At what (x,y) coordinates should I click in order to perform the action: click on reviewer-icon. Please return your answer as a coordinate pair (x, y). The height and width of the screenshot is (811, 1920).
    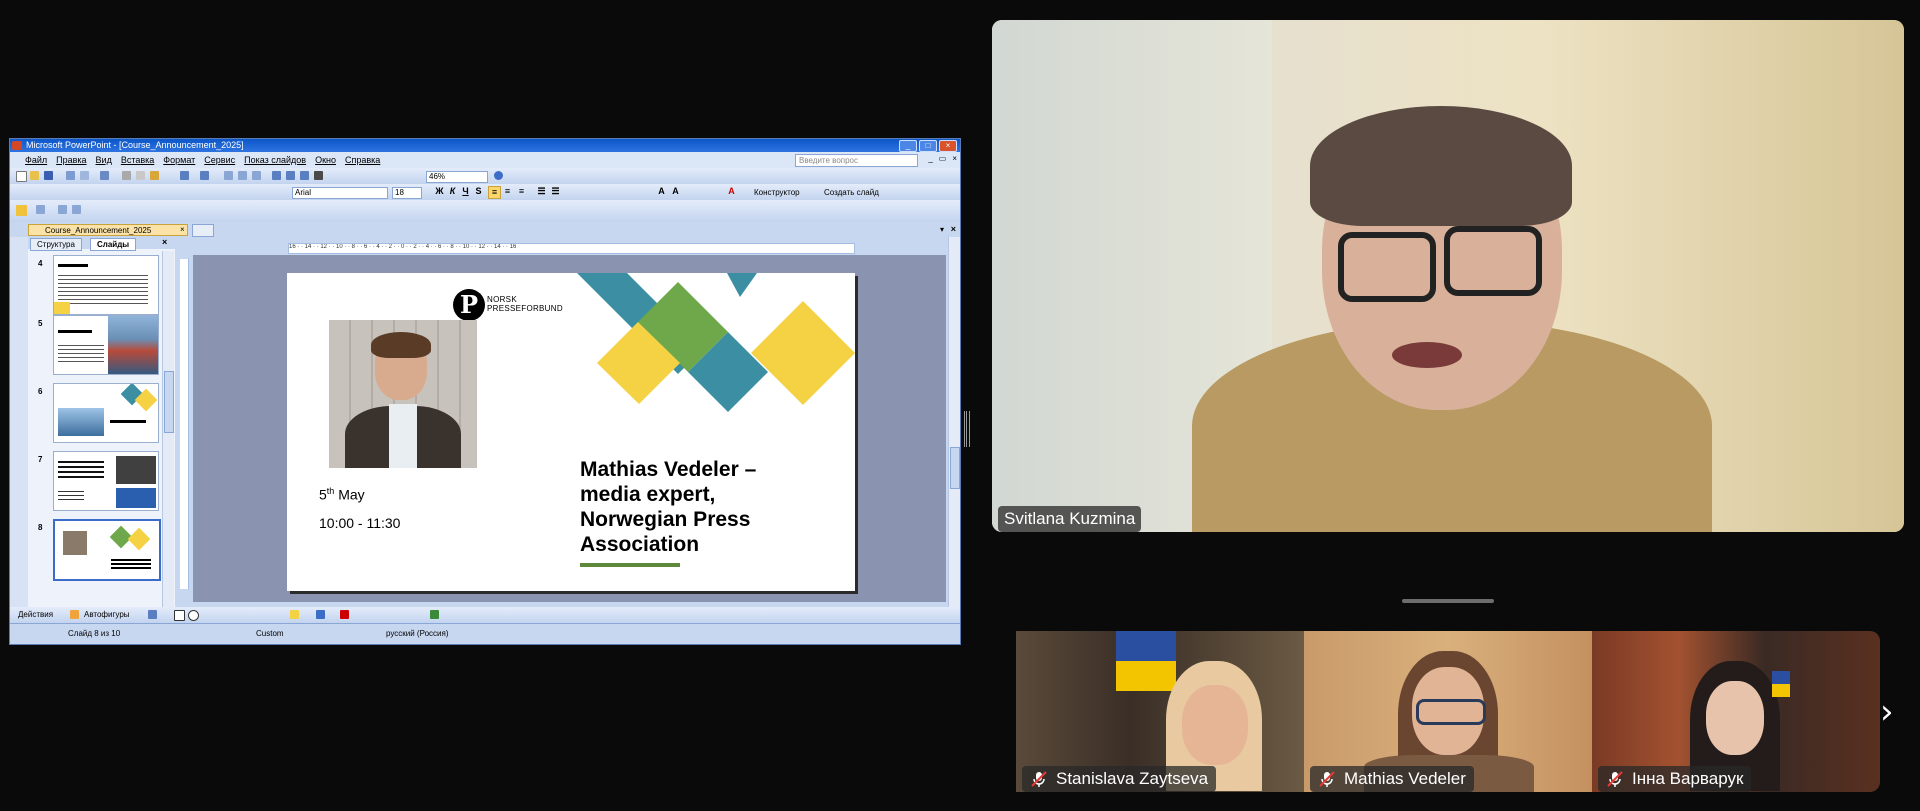
    Looking at the image, I should click on (76, 209).